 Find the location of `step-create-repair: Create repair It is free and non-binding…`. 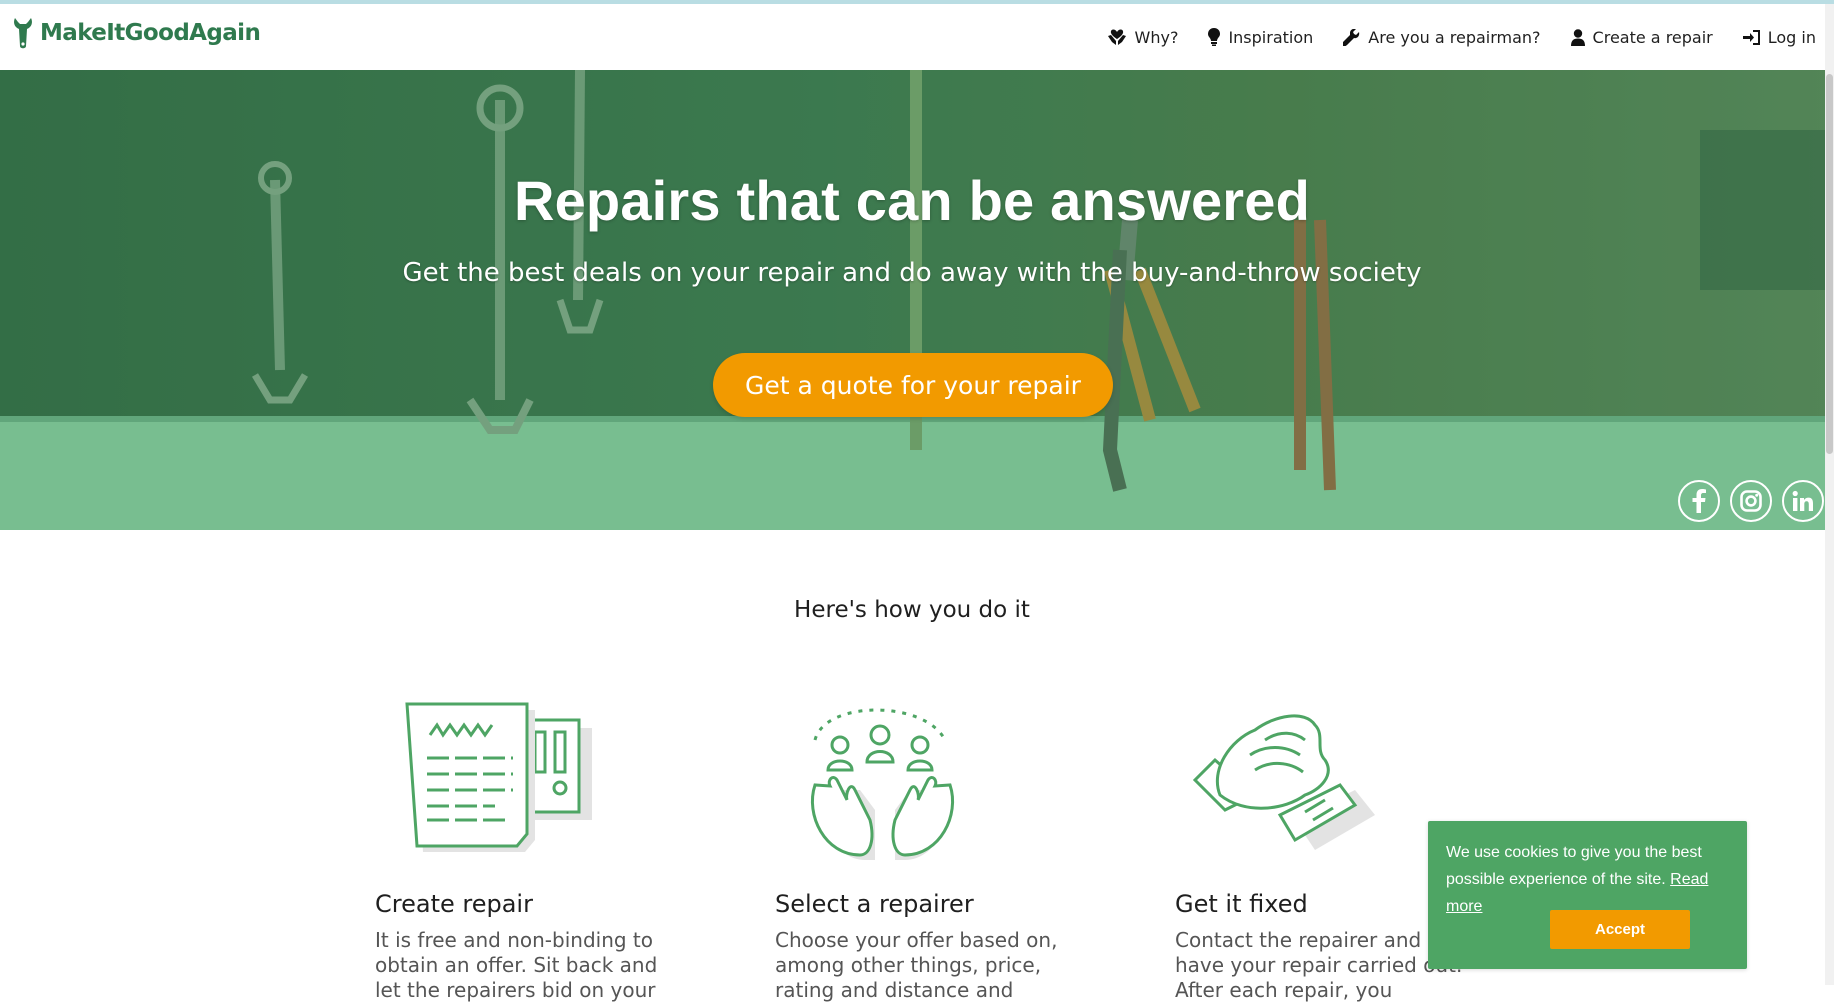

step-create-repair: Create repair It is free and non-binding… is located at coordinates (525, 851).